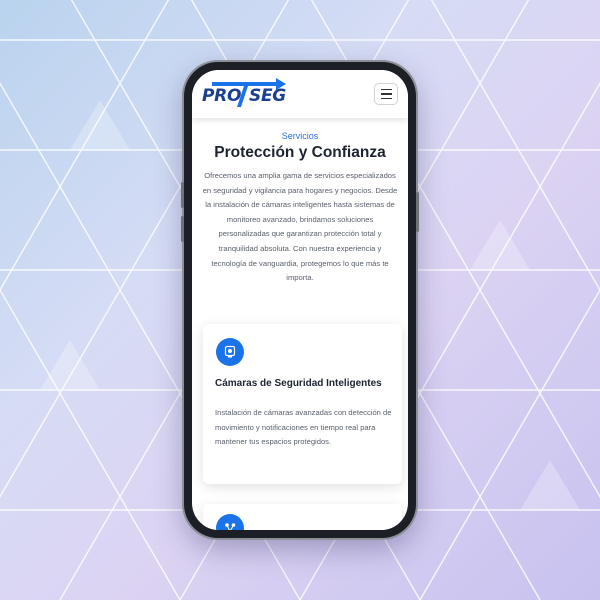 The height and width of the screenshot is (600, 600). What do you see at coordinates (298, 383) in the screenshot?
I see `service-card-title: Cámaras de Seguridad Inteligentes` at bounding box center [298, 383].